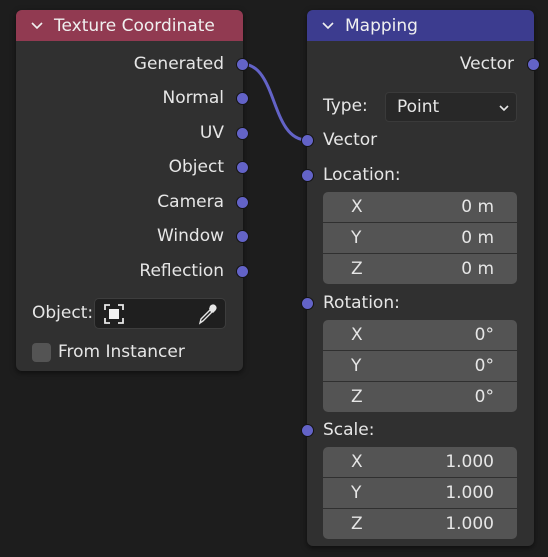  I want to click on object-row: Object:, so click(62, 313).